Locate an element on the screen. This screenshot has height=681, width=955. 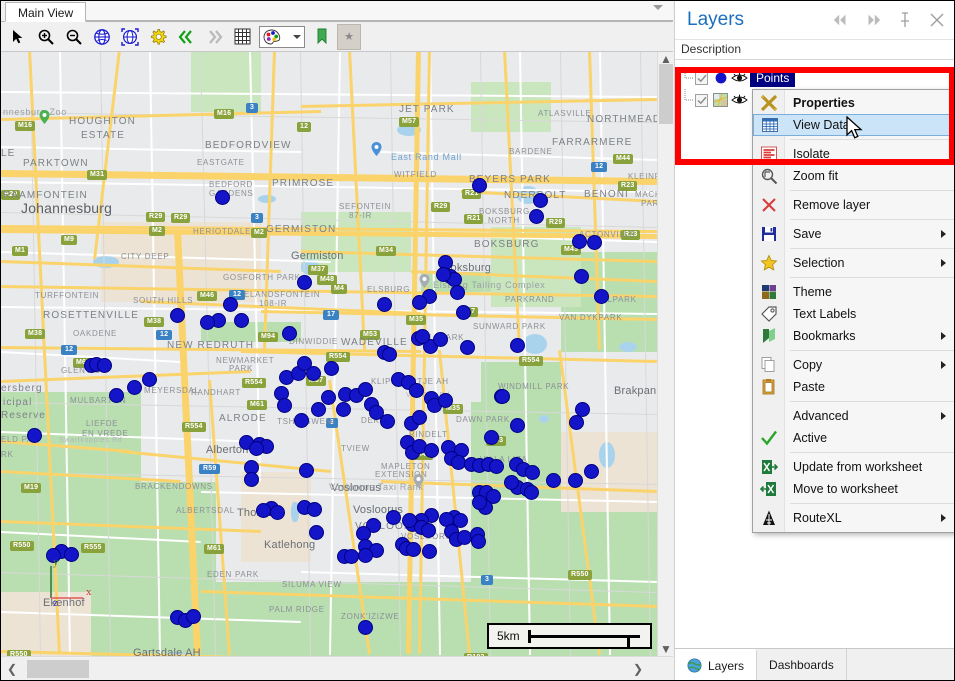
pin-icon is located at coordinates (905, 20).